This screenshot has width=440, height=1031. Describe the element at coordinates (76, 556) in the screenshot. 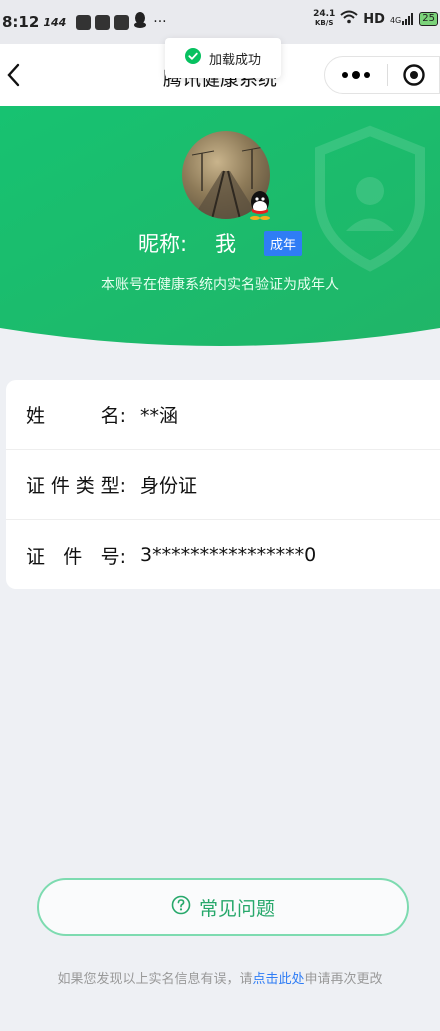

I see `id-number-label: 证件号:` at that location.